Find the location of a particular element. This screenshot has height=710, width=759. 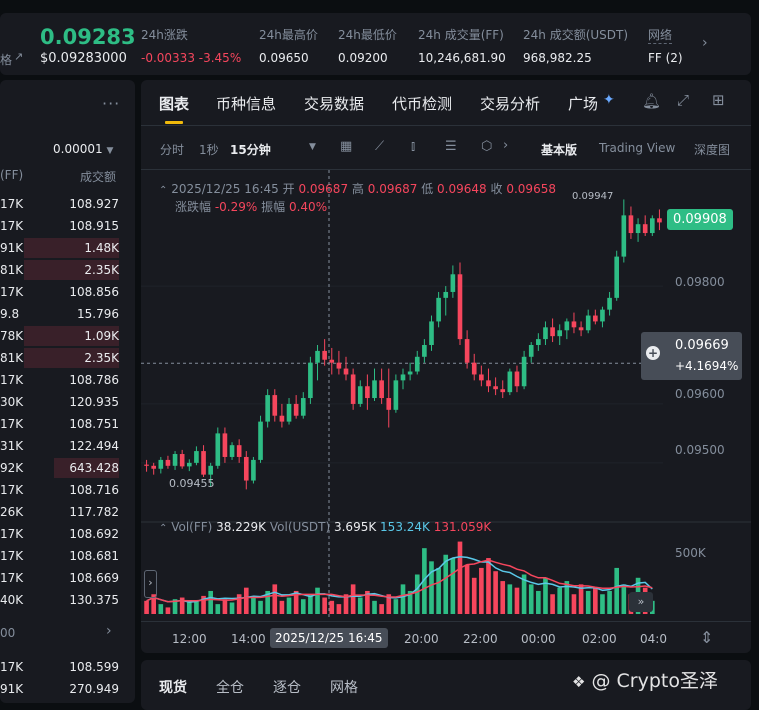

chart-tab: 图表 is located at coordinates (174, 103).